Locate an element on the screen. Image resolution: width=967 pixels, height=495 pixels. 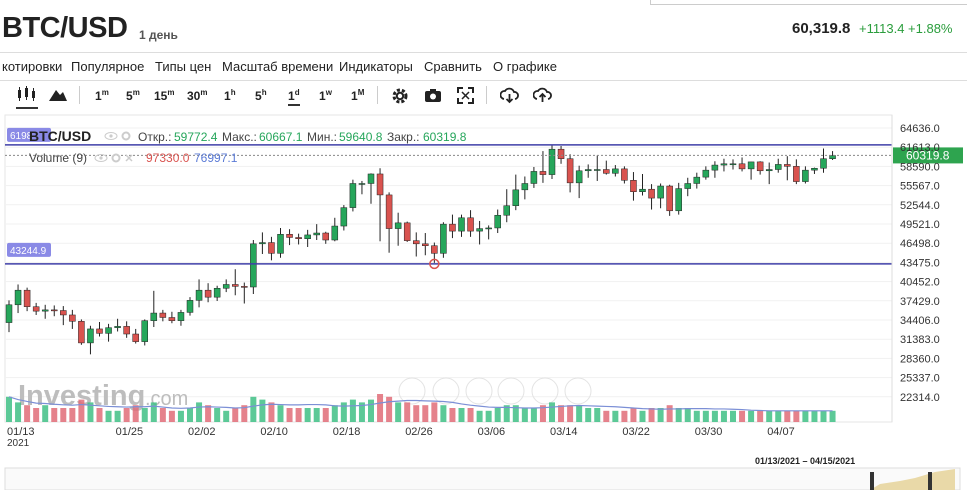
y-tick-label: 55567.0 is located at coordinates (920, 187).